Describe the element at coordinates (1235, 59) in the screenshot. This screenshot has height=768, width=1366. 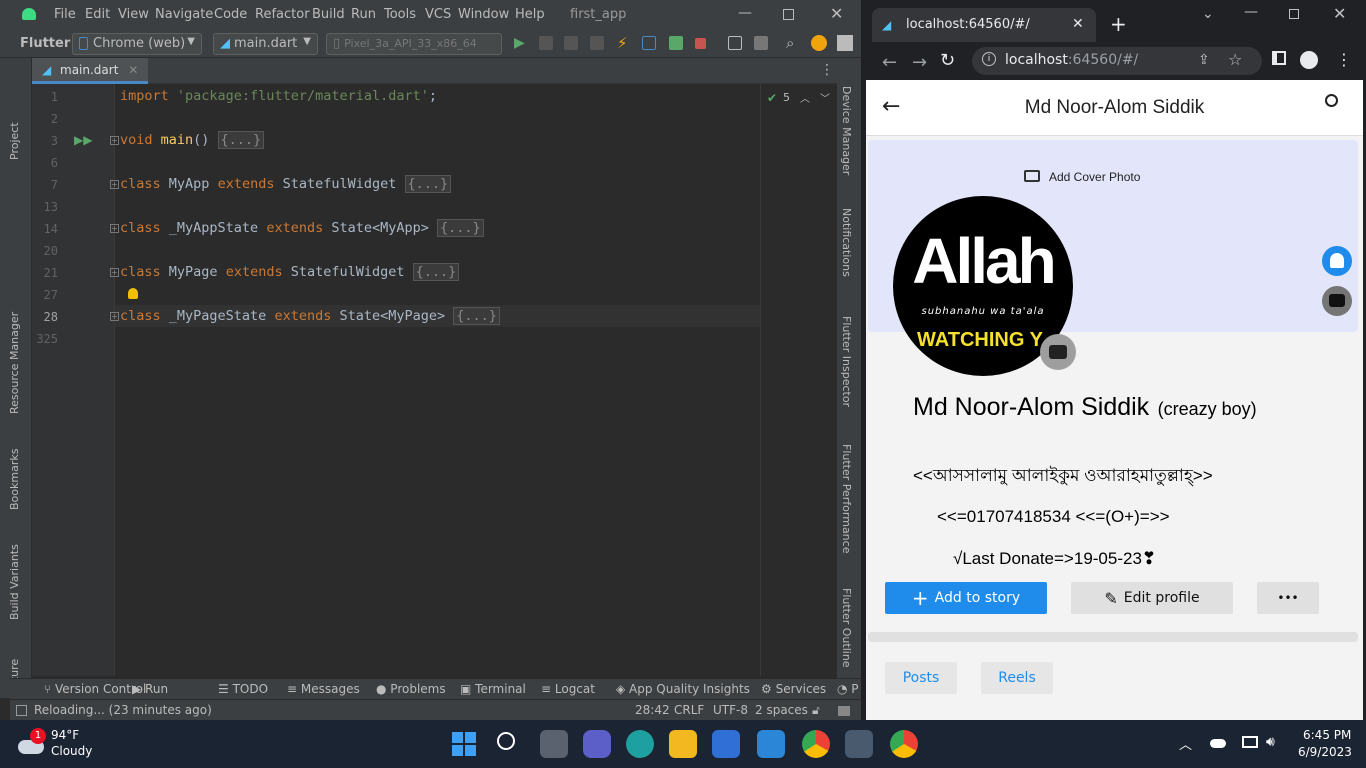
I see `bookmark-star-icon: ☆` at that location.